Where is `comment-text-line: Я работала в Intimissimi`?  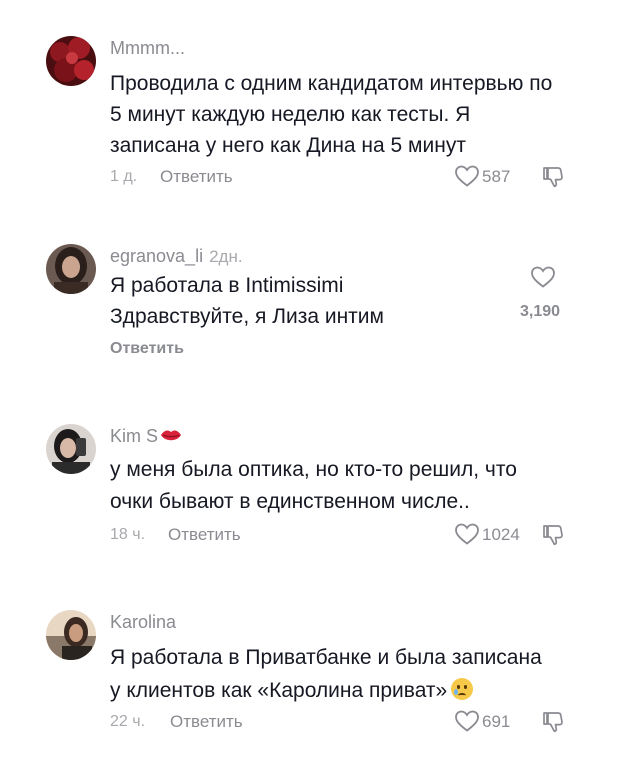
comment-text-line: Я работала в Intimissimi is located at coordinates (227, 285).